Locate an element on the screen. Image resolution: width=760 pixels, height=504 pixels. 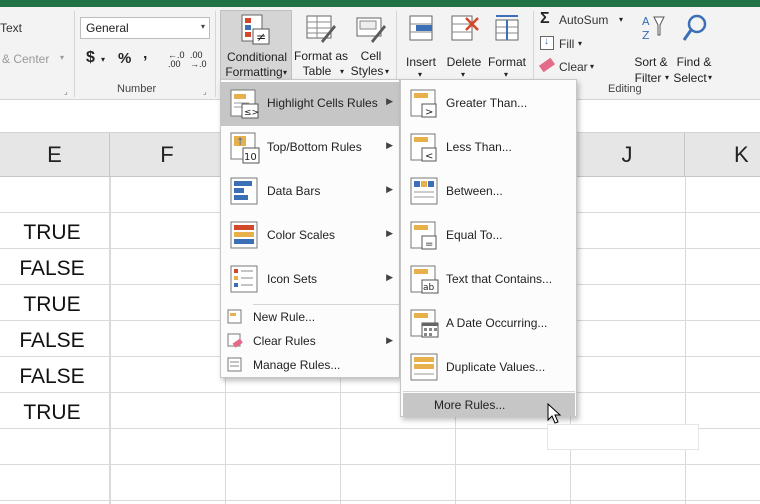
greater-than-icon: > is located at coordinates (423, 103).